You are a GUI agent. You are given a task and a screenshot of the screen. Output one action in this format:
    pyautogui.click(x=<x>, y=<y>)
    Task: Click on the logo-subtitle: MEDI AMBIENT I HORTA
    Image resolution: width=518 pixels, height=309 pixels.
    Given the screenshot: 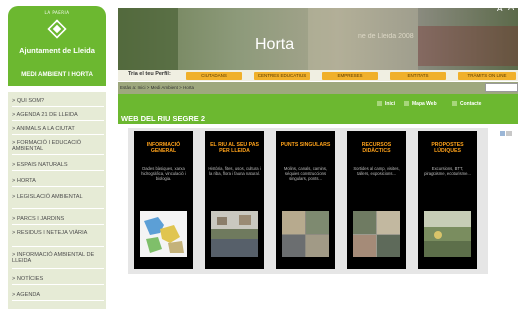 What is the action you would take?
    pyautogui.click(x=57, y=74)
    